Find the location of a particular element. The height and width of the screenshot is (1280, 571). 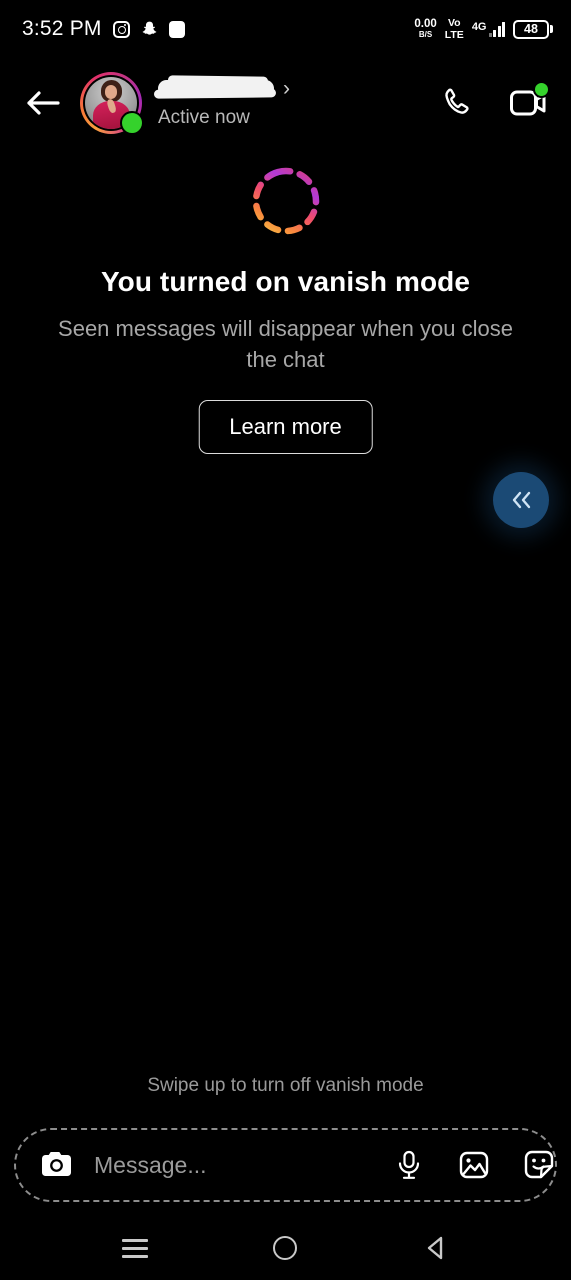

camera-icon is located at coordinates (56, 1164).